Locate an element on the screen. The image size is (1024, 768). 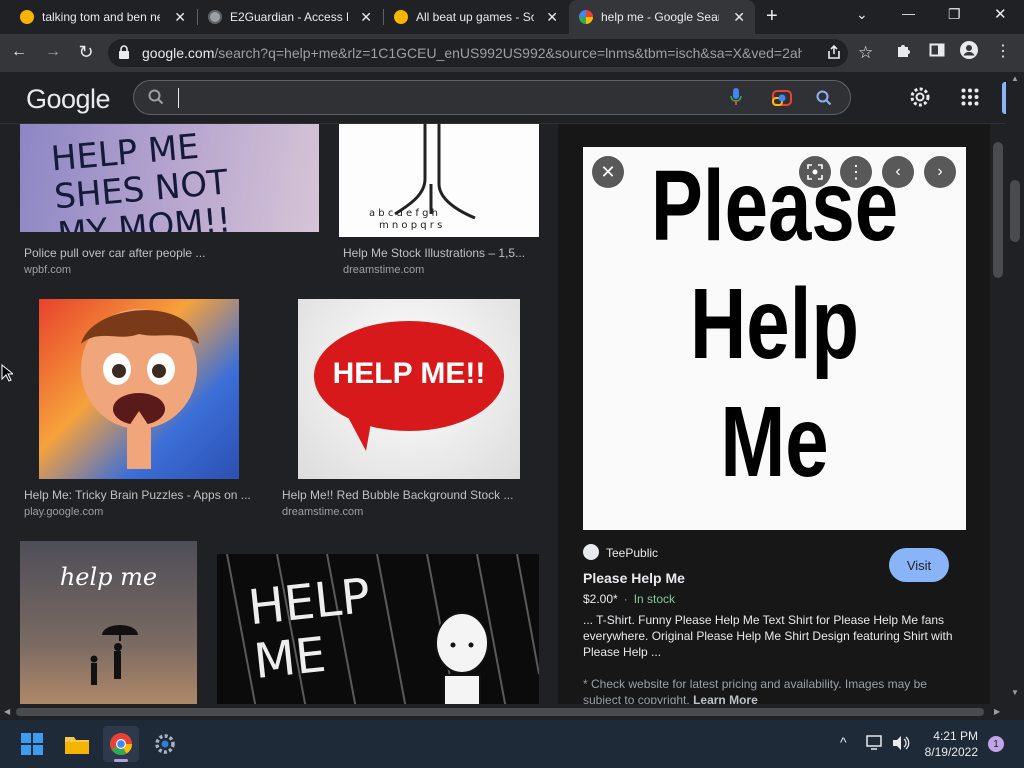
horizontal-scrollbar: ◀ ▶ is located at coordinates (503, 712).